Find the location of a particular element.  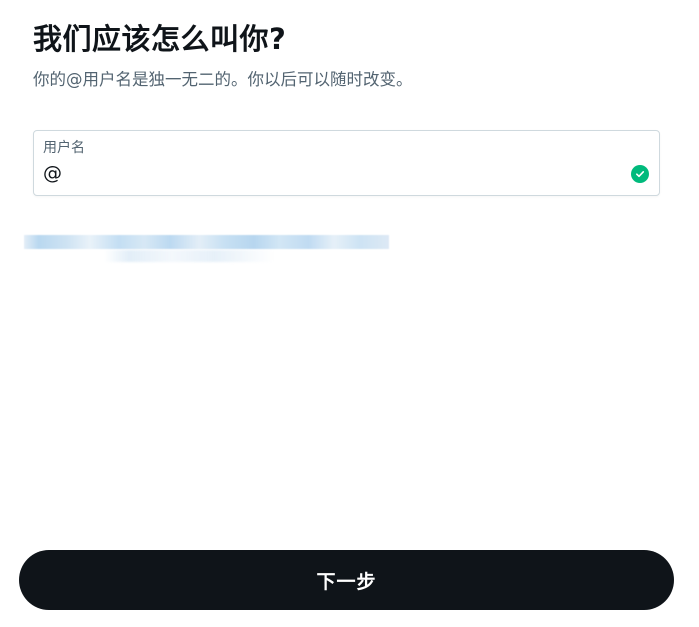

check-circle-icon is located at coordinates (640, 174).